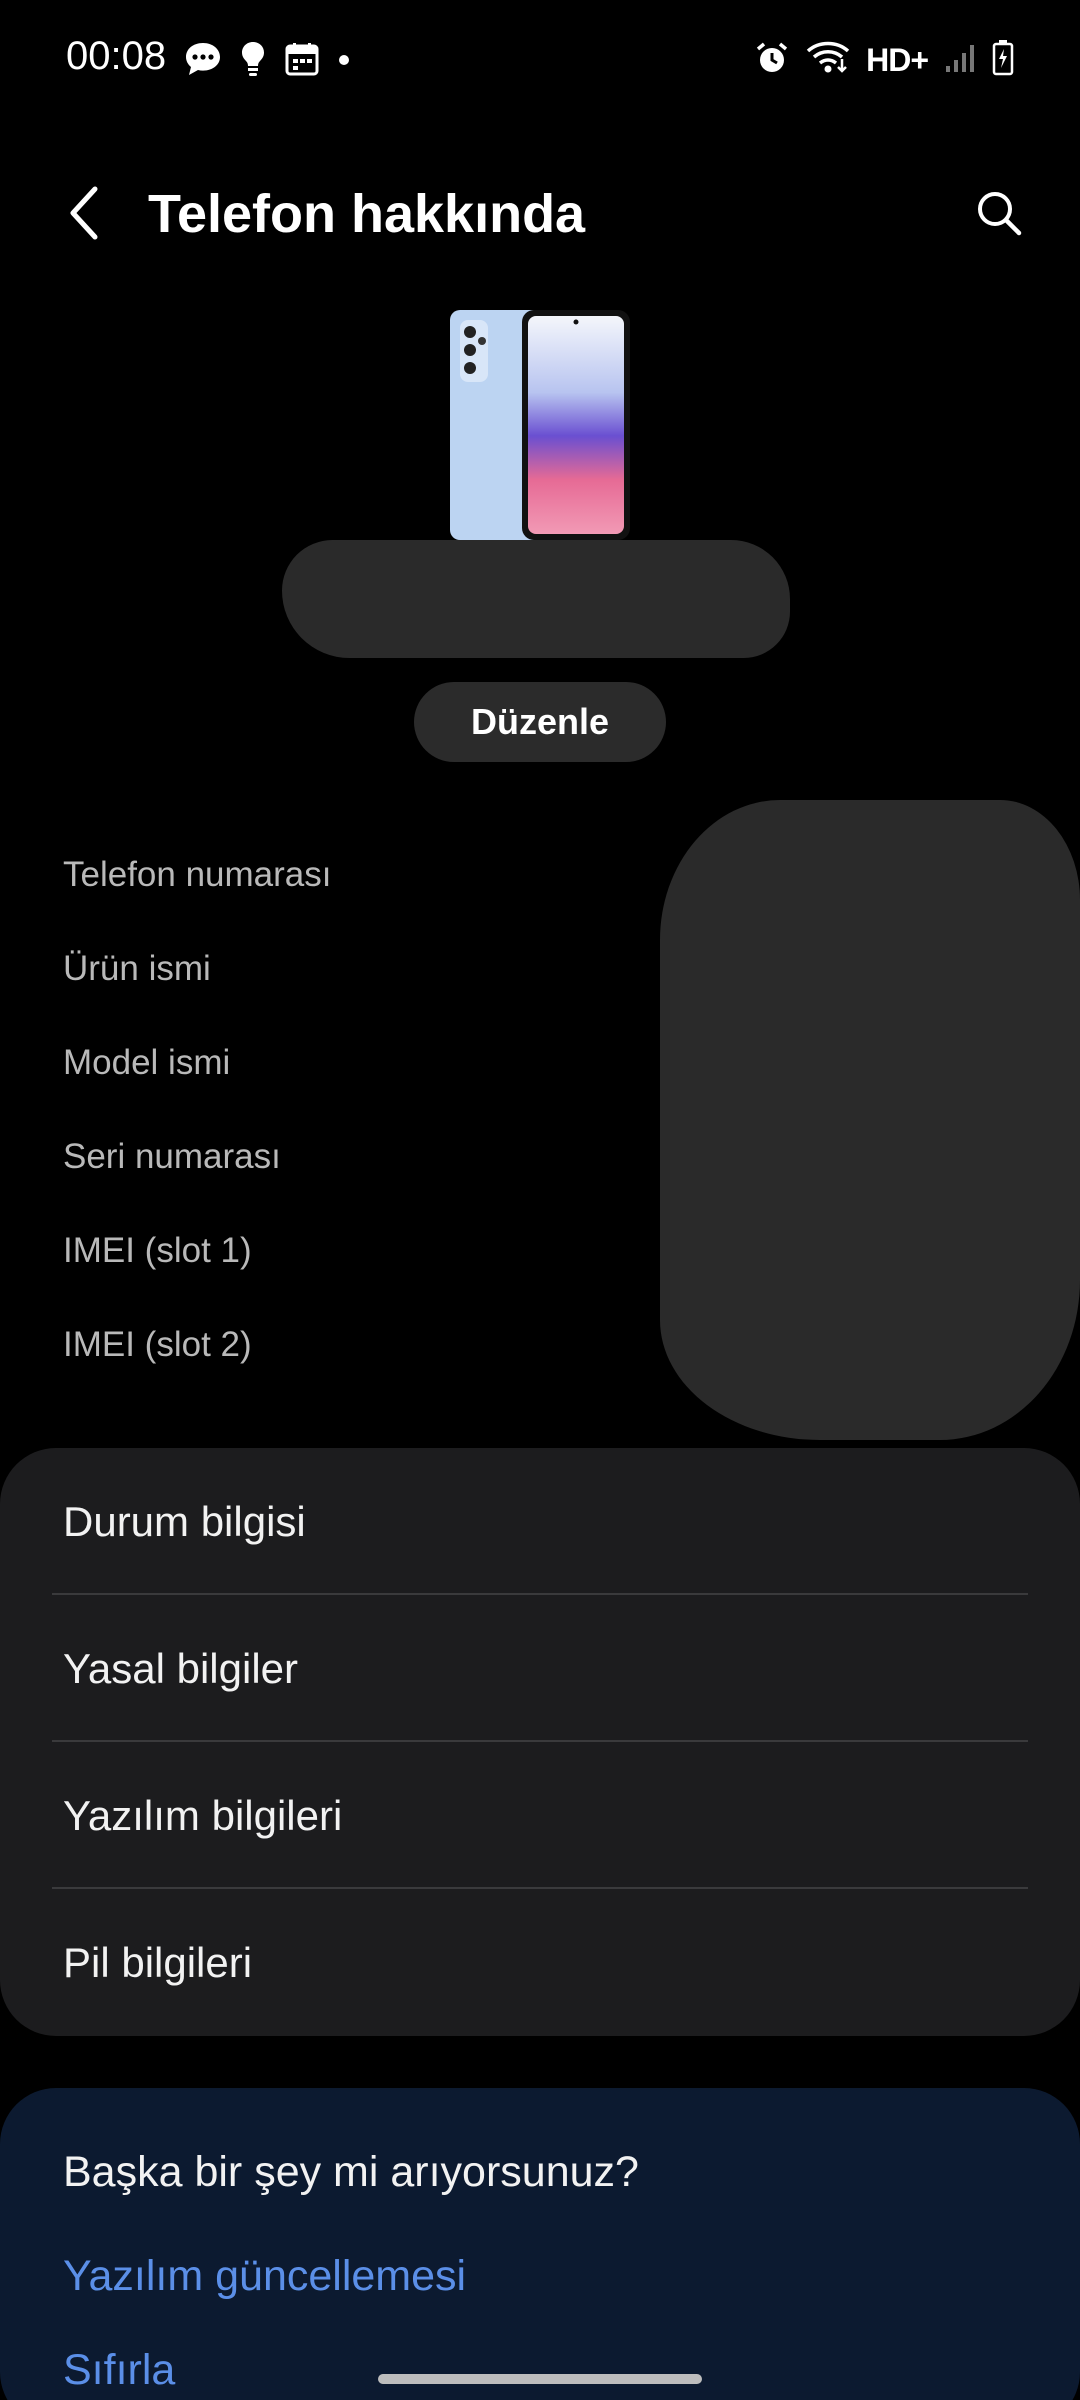 This screenshot has height=2400, width=1080. What do you see at coordinates (302, 61) in the screenshot?
I see `calendar-icon` at bounding box center [302, 61].